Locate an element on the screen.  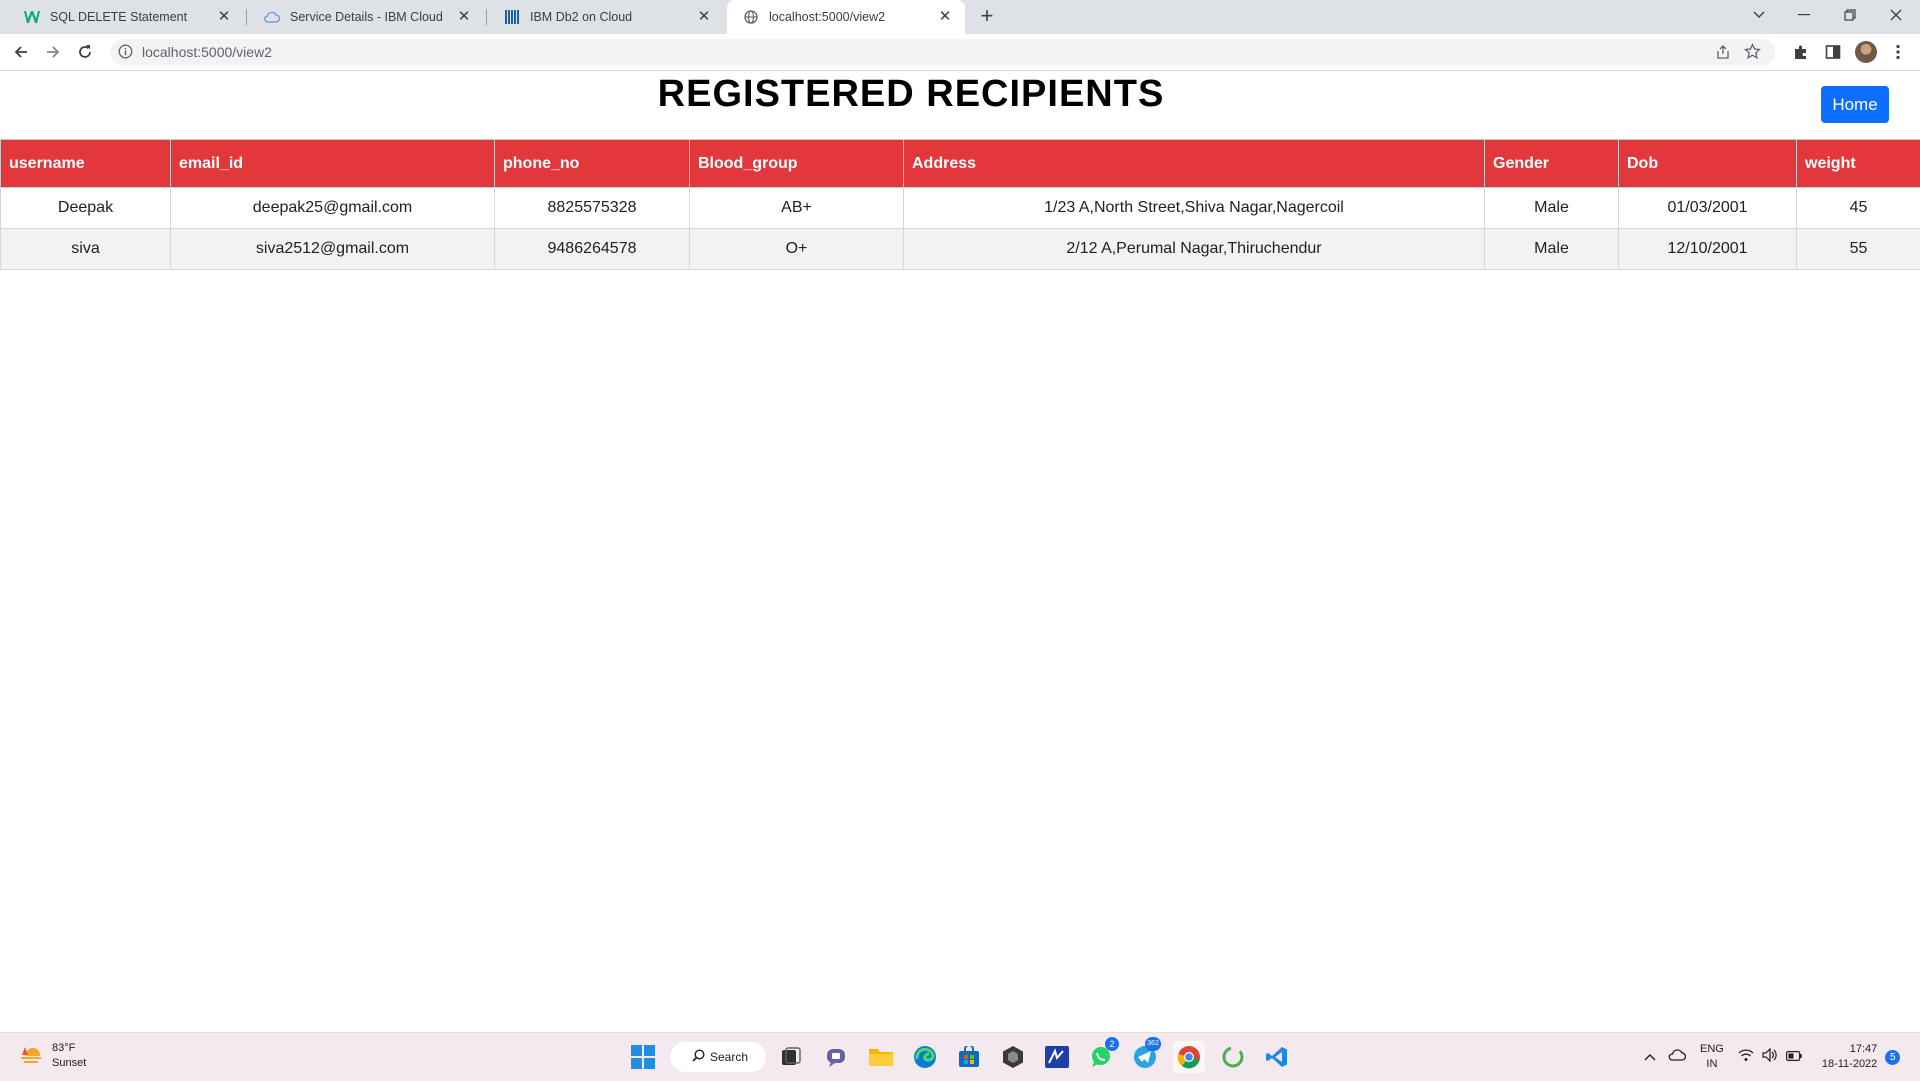
wifi-icon is located at coordinates (1746, 1057).